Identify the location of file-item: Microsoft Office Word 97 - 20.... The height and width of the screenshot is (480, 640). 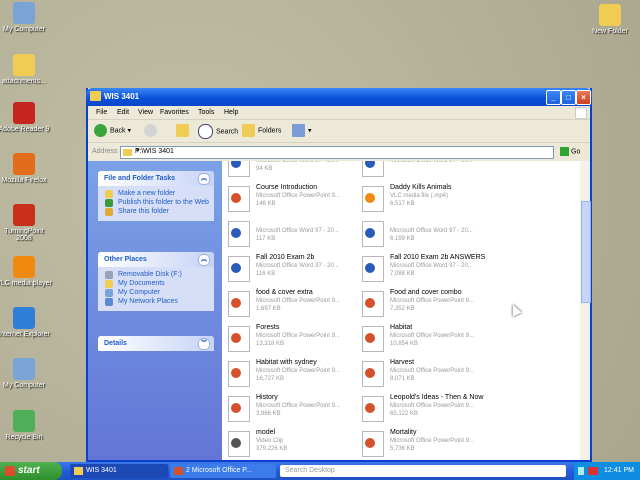
(427, 170).